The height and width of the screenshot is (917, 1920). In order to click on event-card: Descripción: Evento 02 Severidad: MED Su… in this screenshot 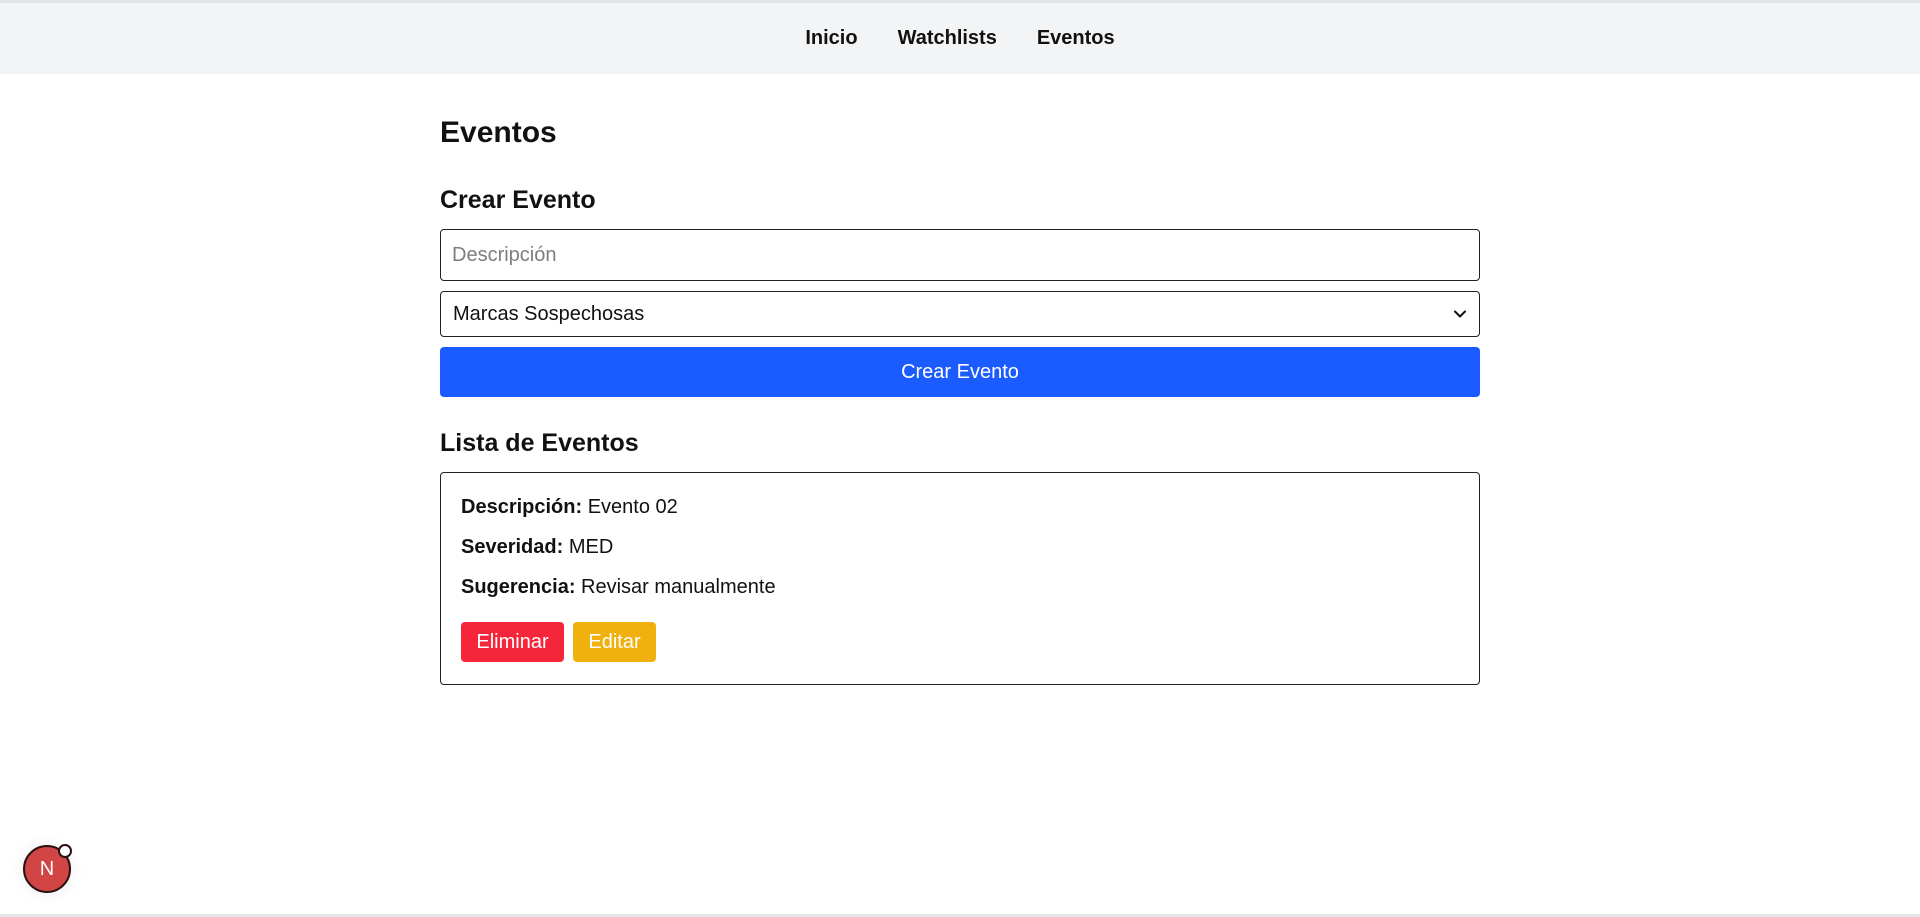, I will do `click(960, 578)`.